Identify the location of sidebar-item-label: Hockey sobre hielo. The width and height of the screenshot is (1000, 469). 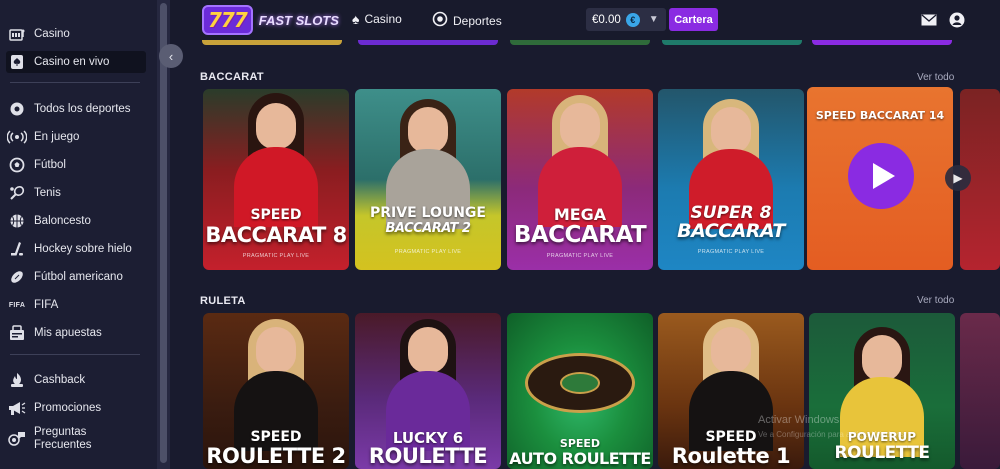
(83, 248).